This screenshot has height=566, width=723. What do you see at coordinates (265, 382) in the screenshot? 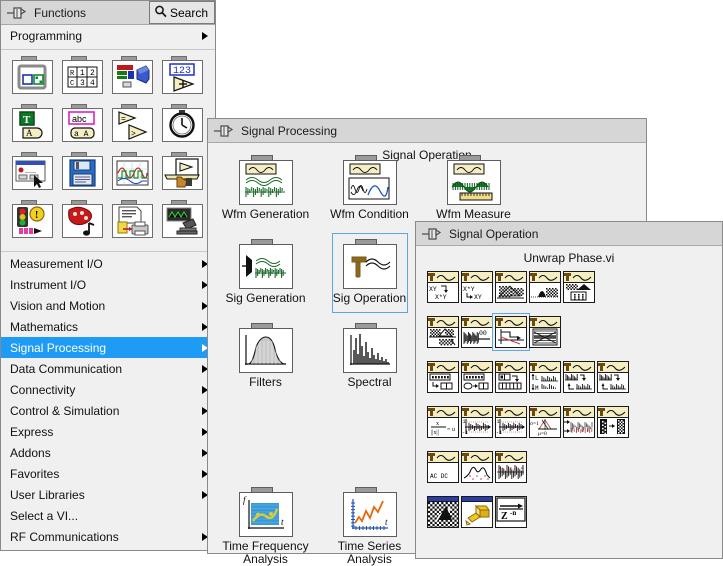
I see `palette-item-label: Filters` at bounding box center [265, 382].